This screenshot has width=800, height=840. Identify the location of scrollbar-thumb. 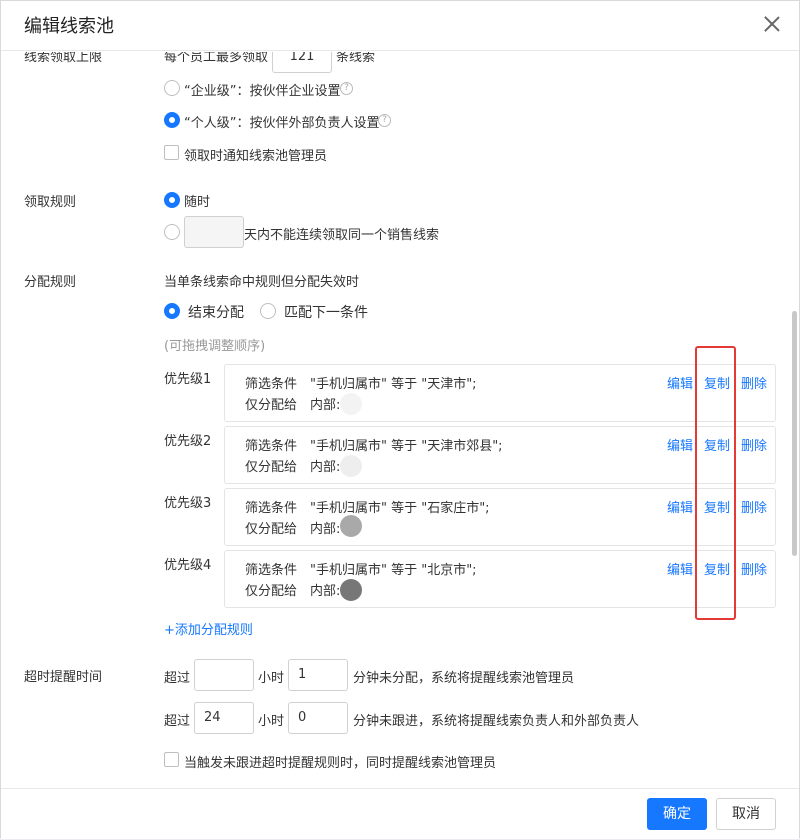
(794, 433).